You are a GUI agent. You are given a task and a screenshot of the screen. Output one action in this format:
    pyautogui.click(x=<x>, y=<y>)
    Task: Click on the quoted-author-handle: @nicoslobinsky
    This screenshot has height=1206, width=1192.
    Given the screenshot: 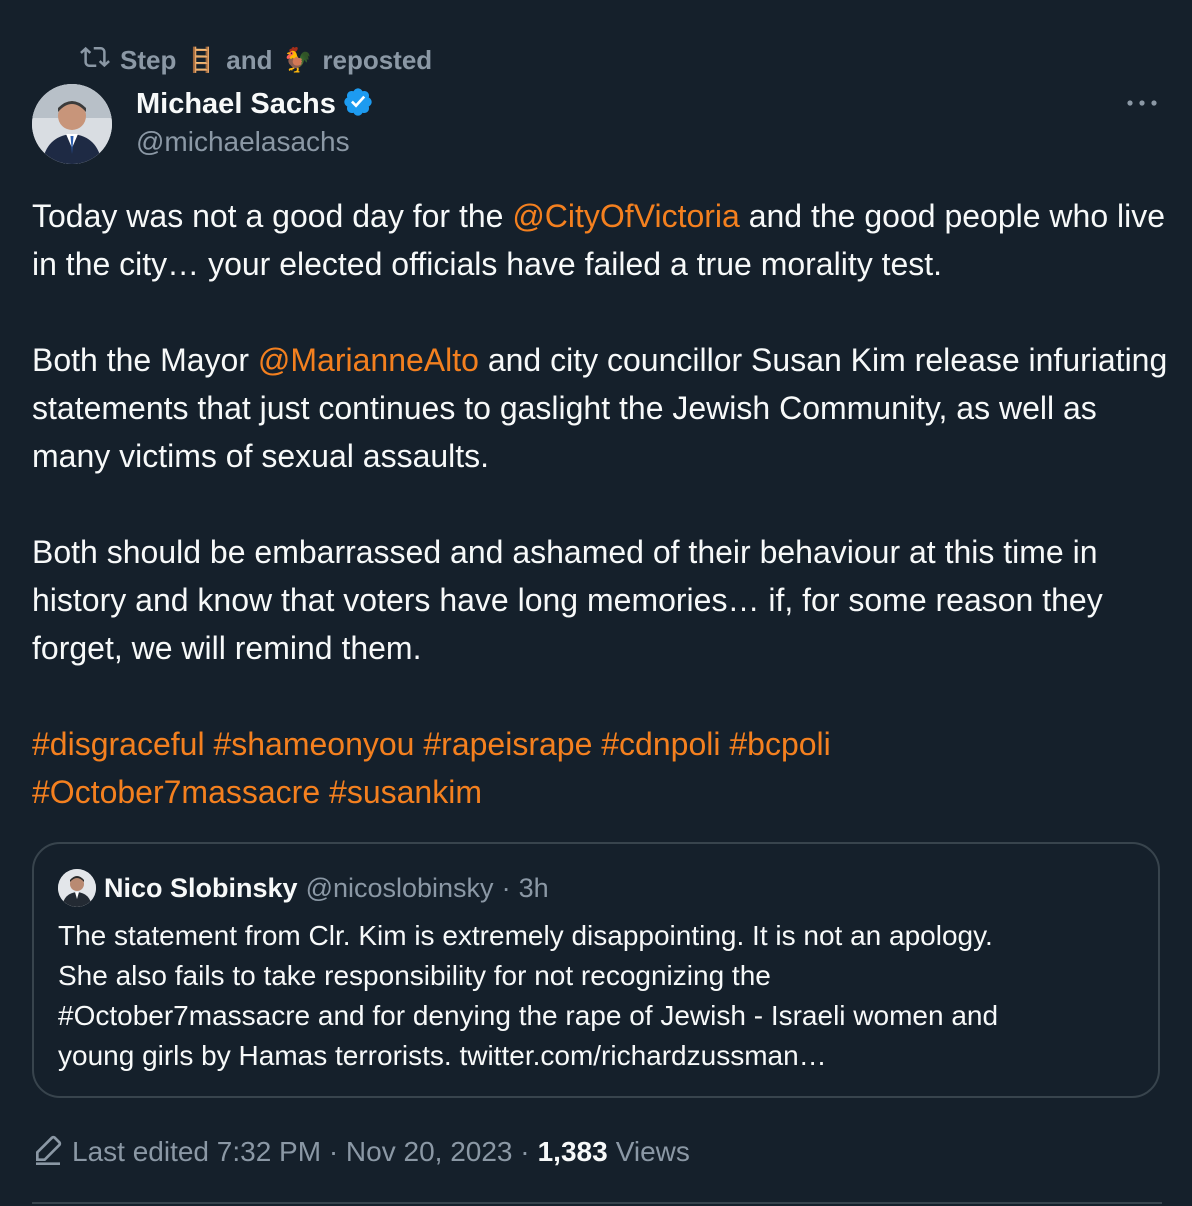 What is the action you would take?
    pyautogui.click(x=400, y=888)
    